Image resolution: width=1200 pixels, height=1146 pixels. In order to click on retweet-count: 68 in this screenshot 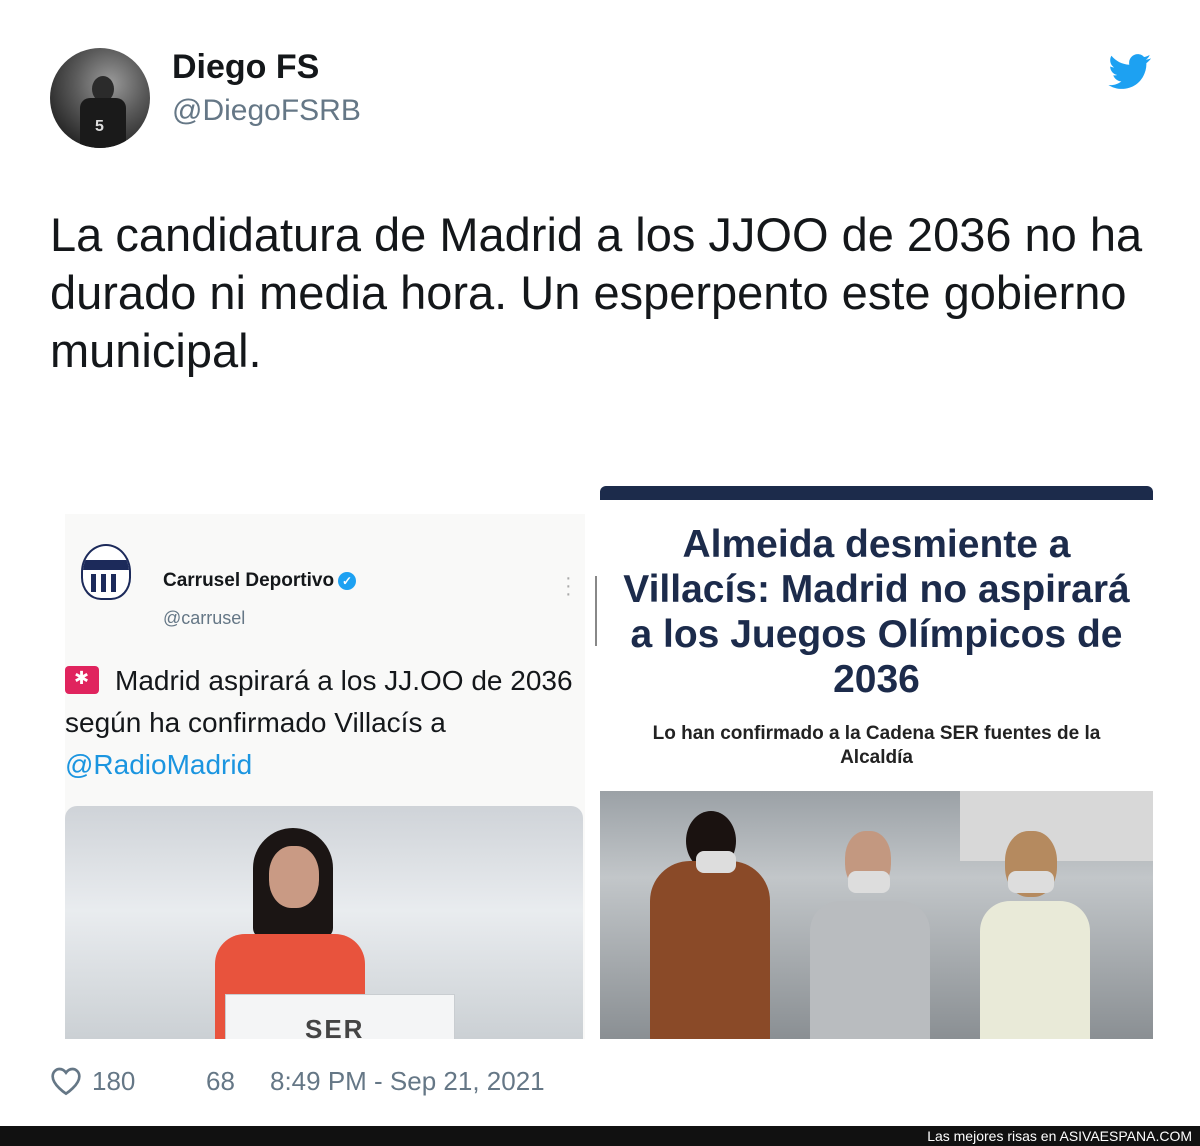, I will do `click(220, 1081)`.